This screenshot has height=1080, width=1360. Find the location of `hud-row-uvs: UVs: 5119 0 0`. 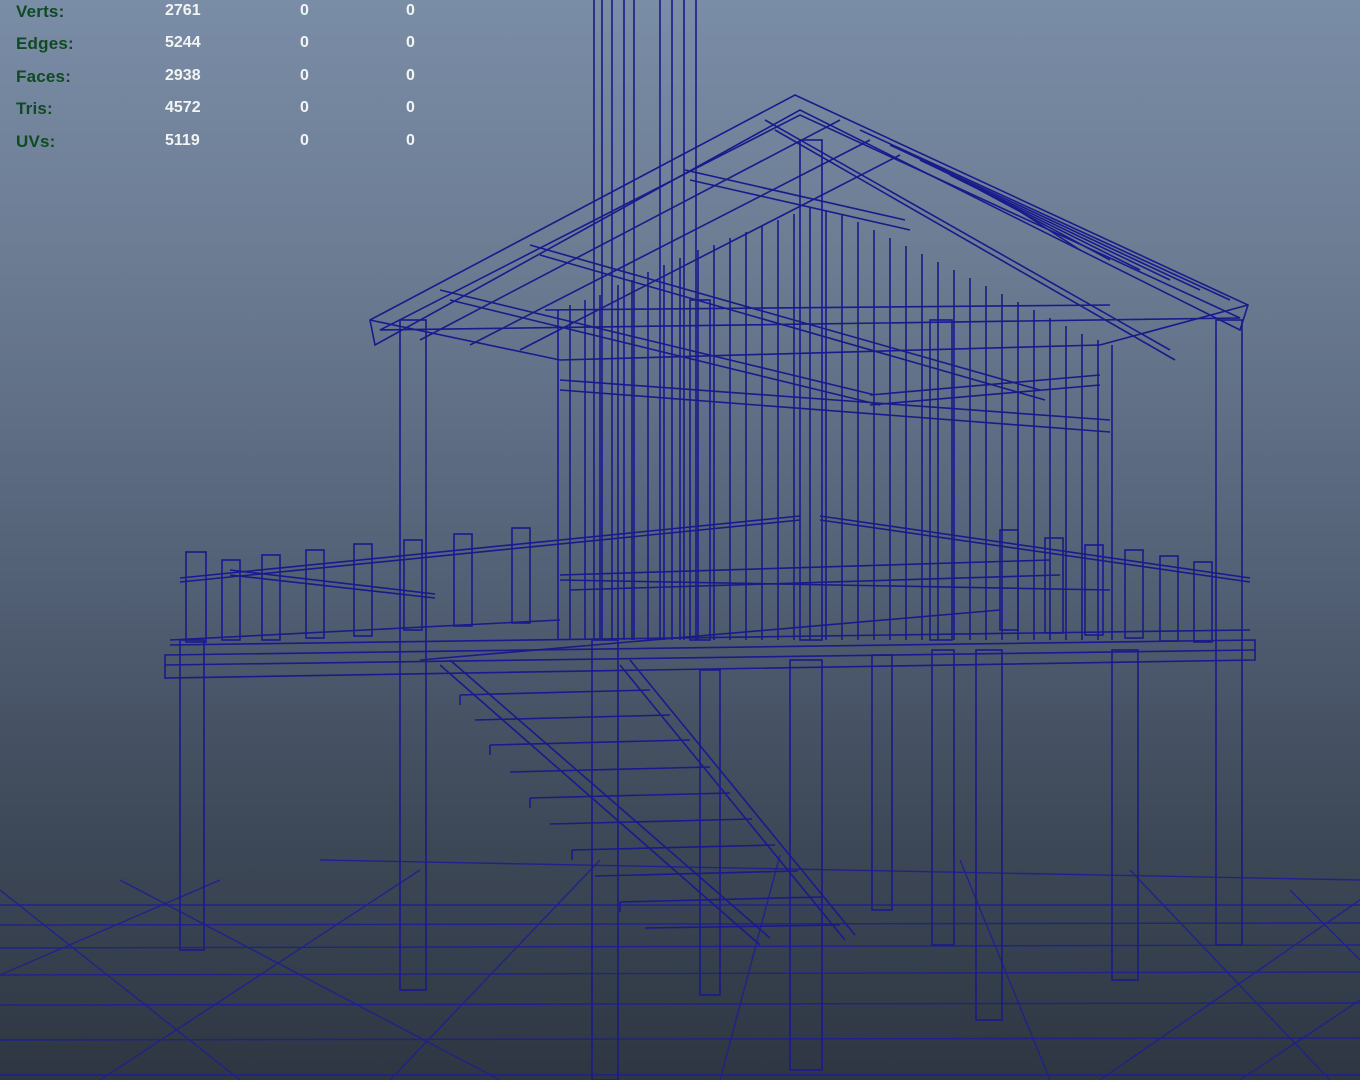

hud-row-uvs: UVs: 5119 0 0 is located at coordinates (220, 144).